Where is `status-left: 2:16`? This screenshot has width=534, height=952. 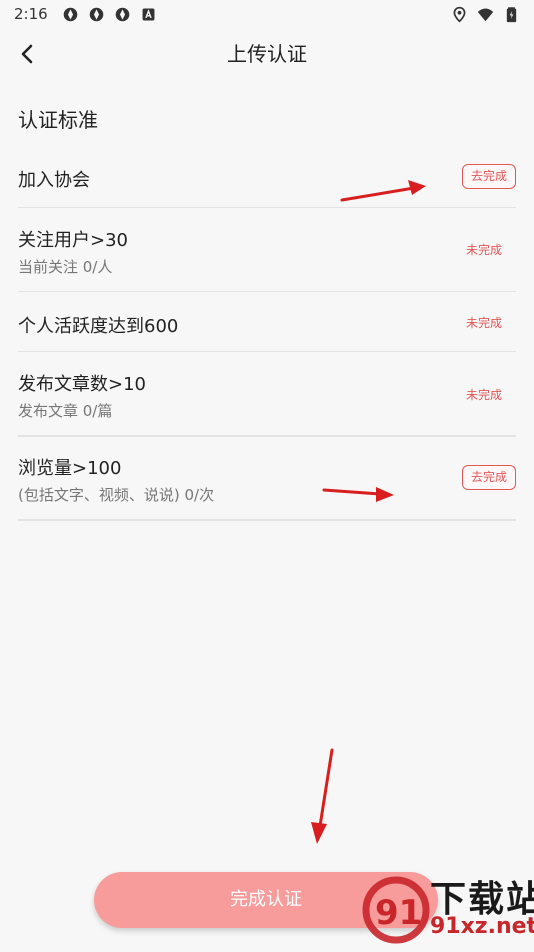
status-left: 2:16 is located at coordinates (85, 14).